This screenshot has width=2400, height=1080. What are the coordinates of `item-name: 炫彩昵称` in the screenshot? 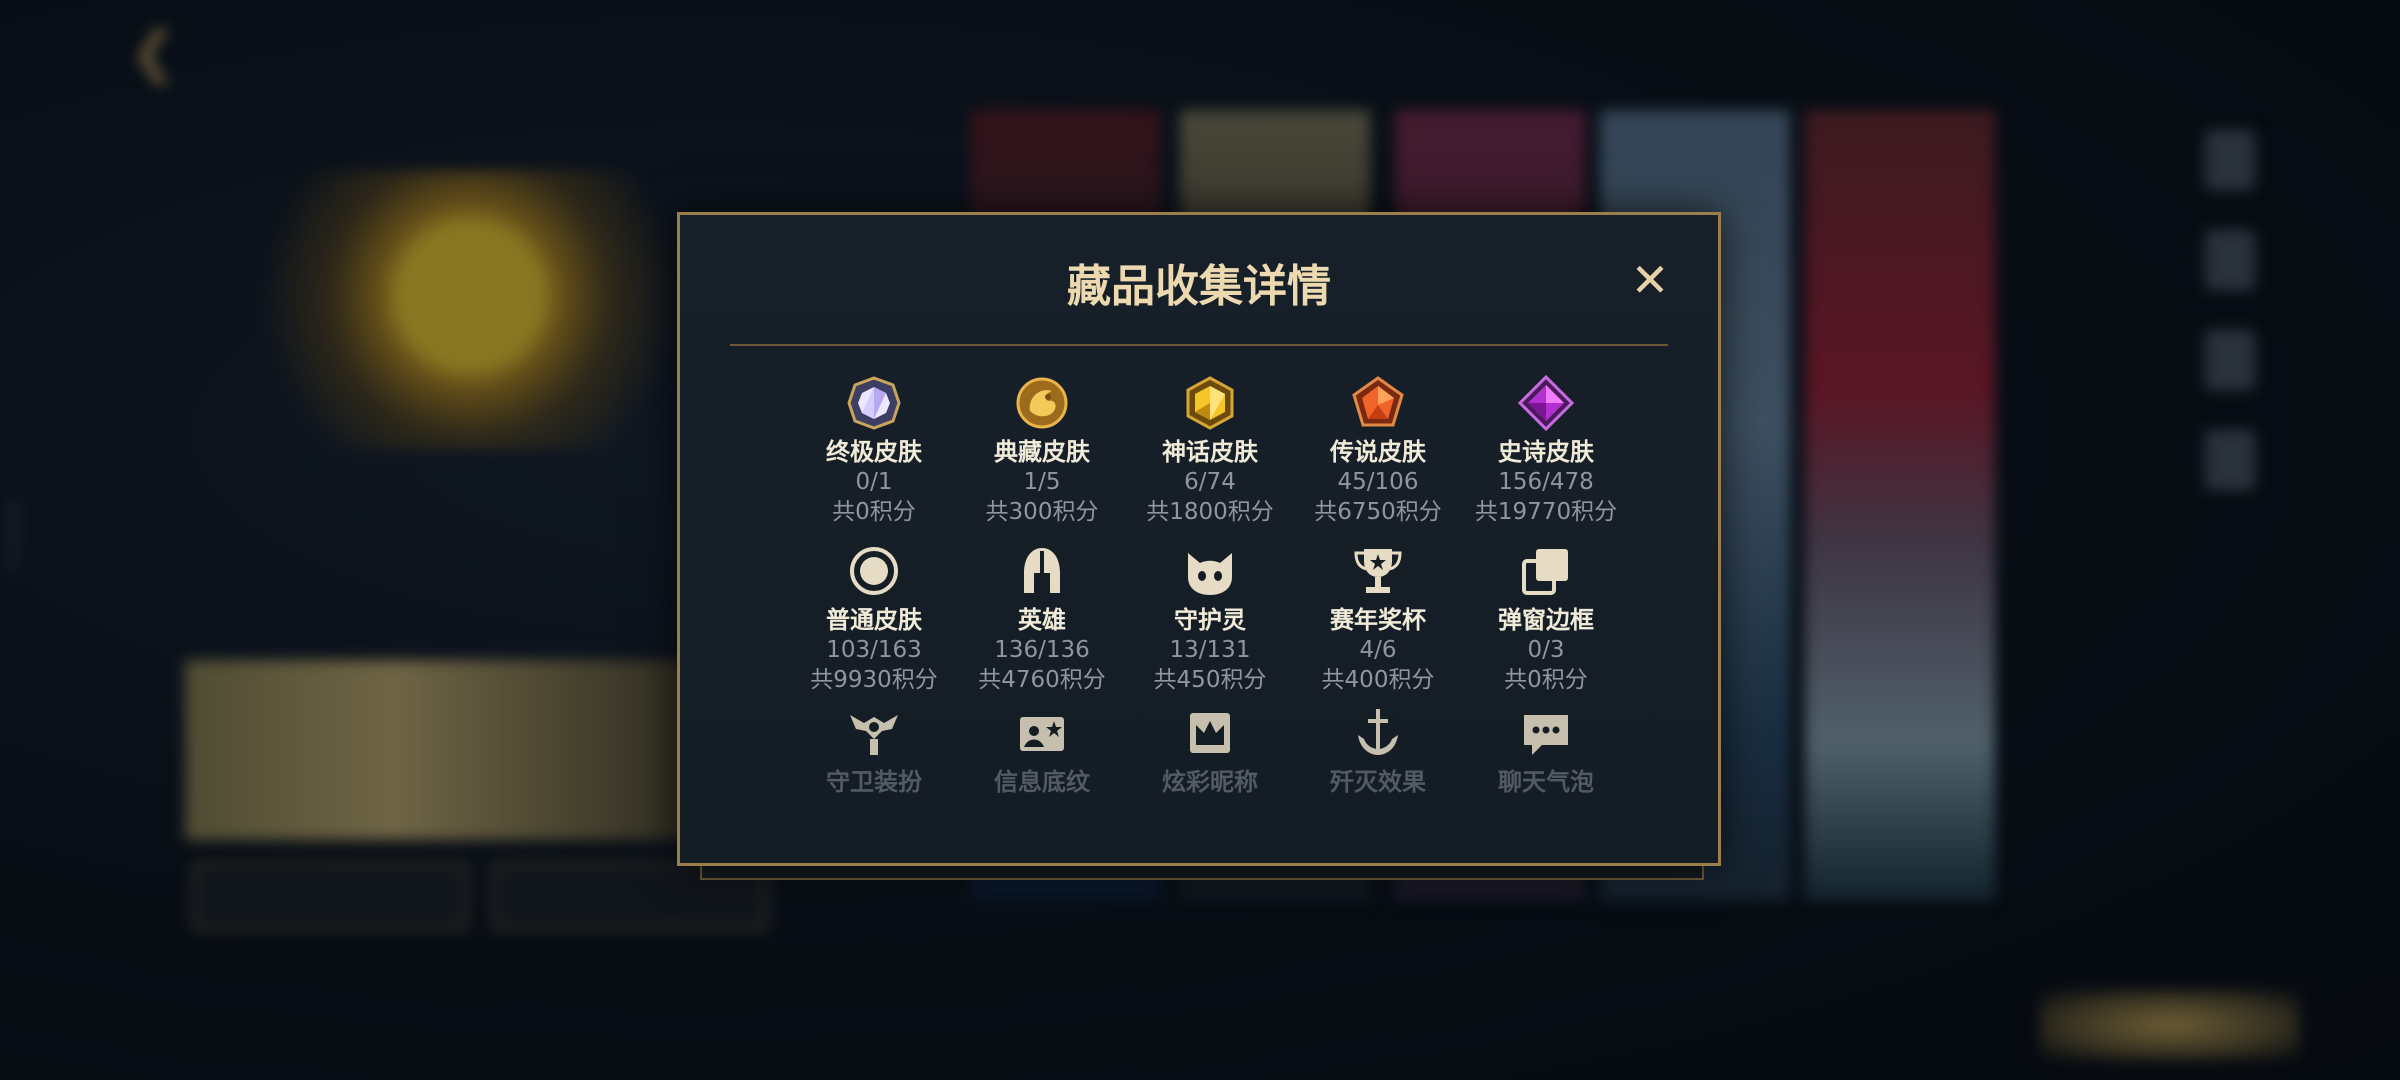 It's located at (1210, 782).